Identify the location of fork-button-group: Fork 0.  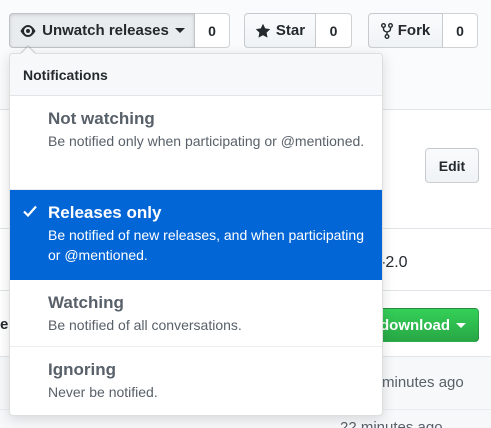
(423, 30).